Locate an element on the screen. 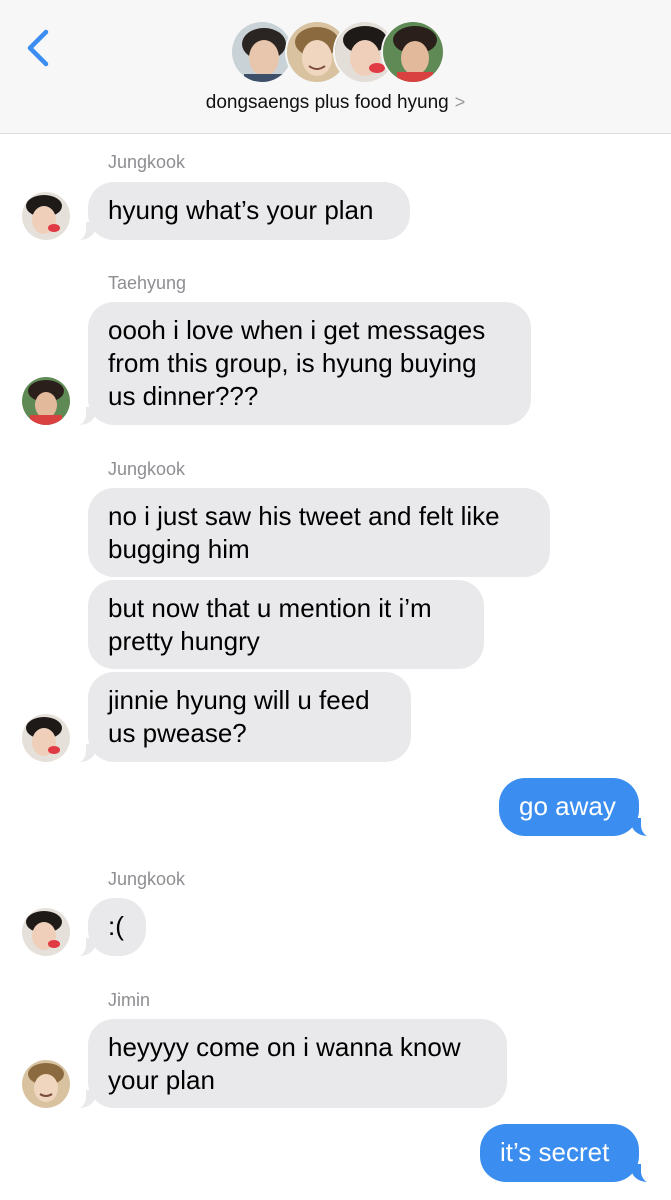  chevron-left-icon is located at coordinates (38, 48).